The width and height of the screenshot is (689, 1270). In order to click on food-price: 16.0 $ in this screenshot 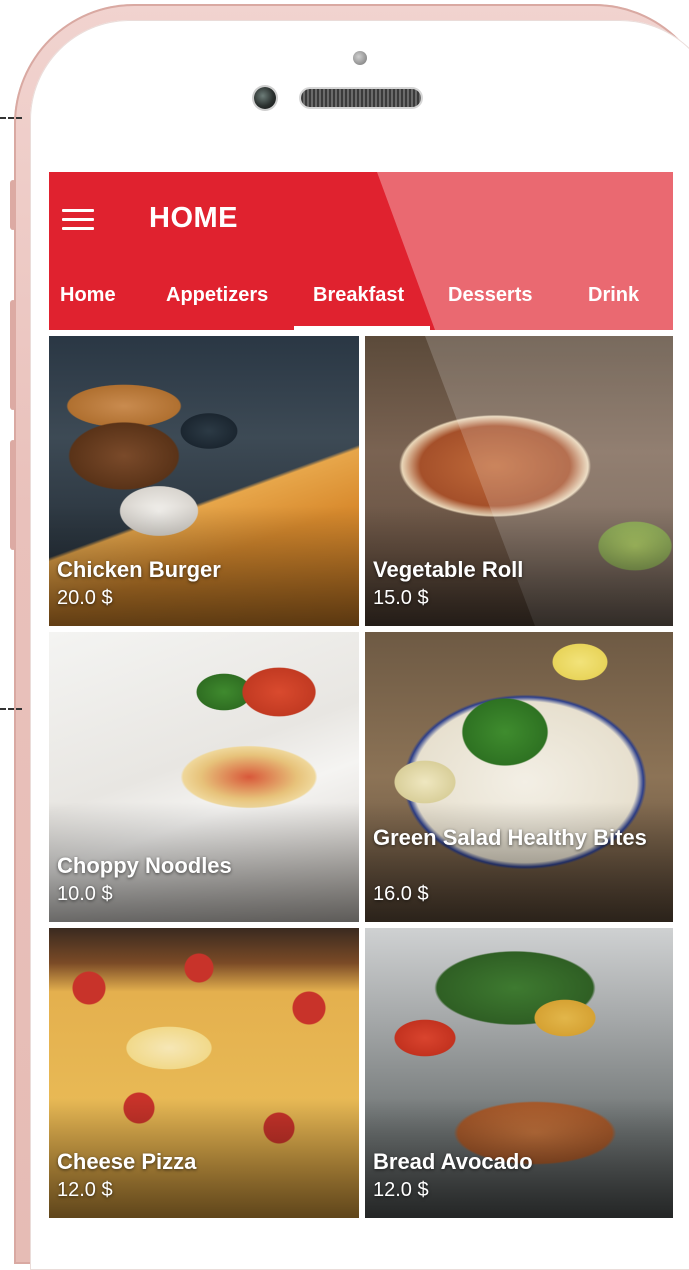, I will do `click(401, 894)`.